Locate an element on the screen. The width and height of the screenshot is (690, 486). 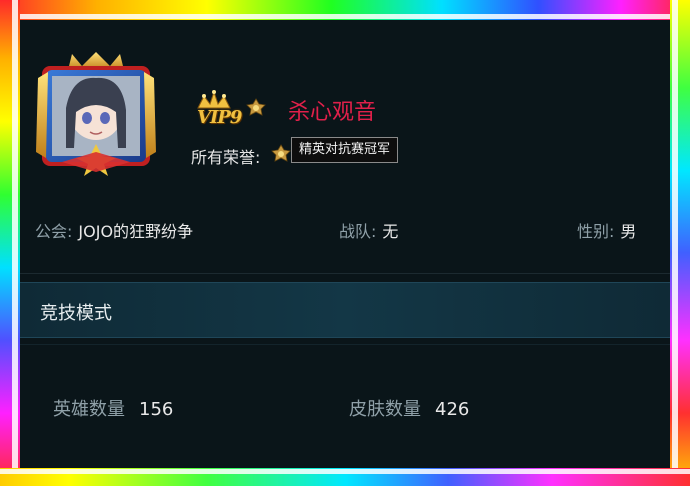
section-title: 竞技模式 is located at coordinates (76, 313).